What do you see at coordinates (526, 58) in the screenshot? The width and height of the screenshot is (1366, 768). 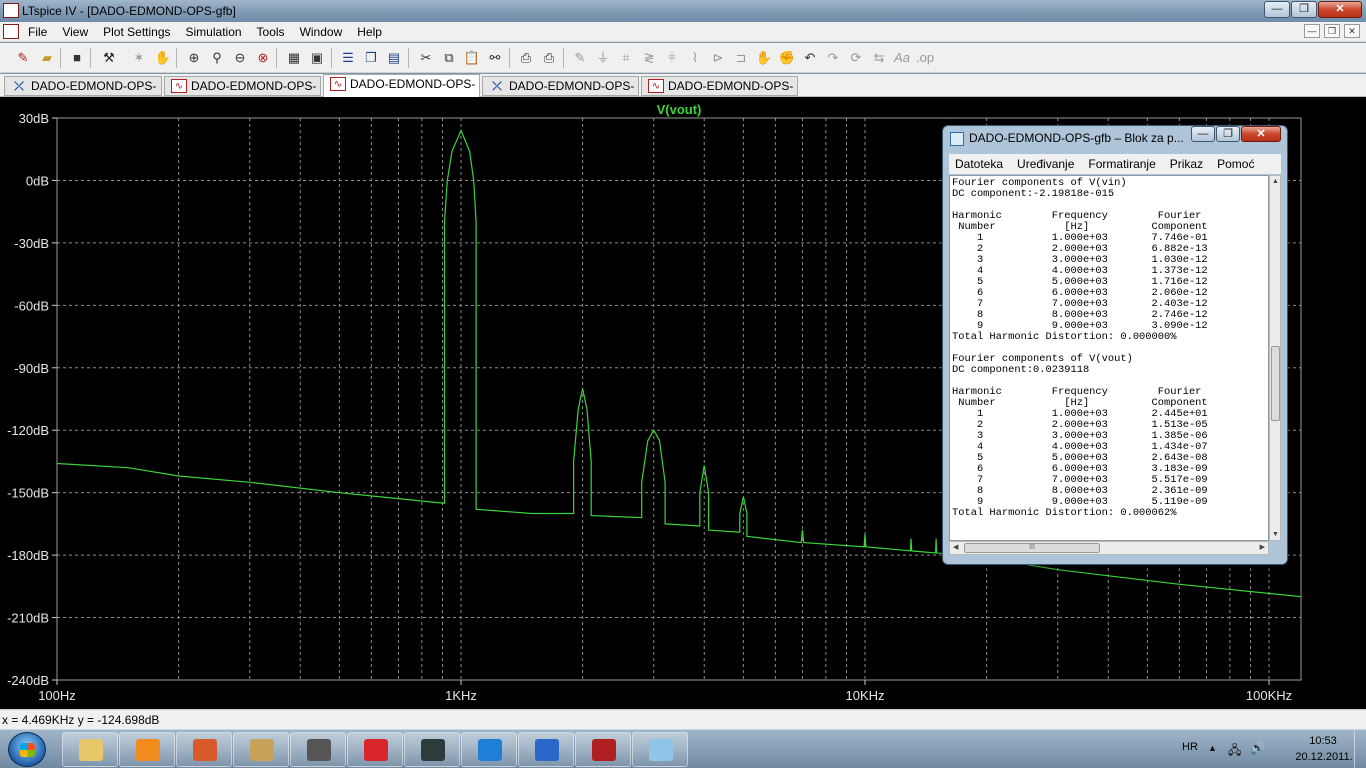 I see `print-preview-icon: ⎙` at bounding box center [526, 58].